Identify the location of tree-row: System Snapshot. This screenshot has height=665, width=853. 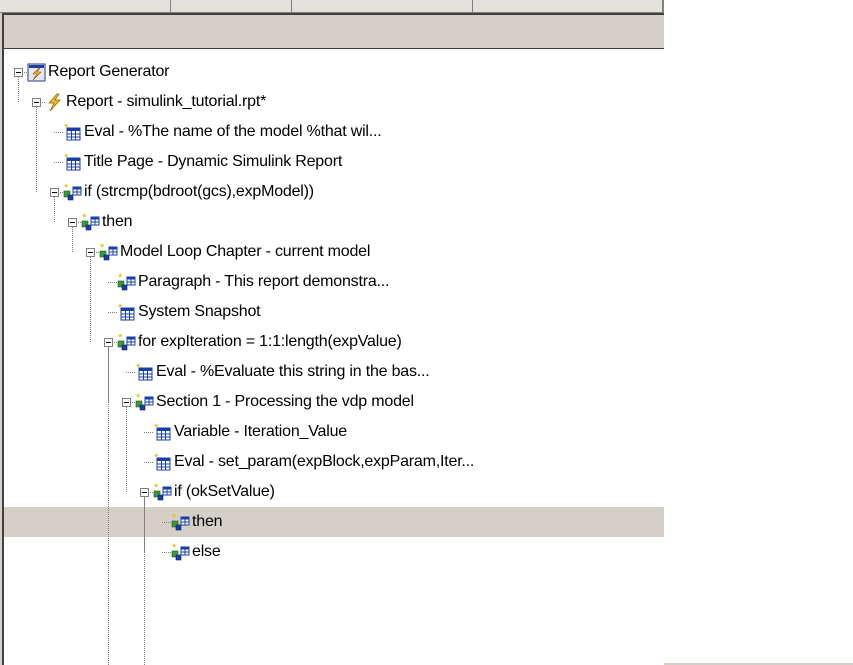
(334, 312).